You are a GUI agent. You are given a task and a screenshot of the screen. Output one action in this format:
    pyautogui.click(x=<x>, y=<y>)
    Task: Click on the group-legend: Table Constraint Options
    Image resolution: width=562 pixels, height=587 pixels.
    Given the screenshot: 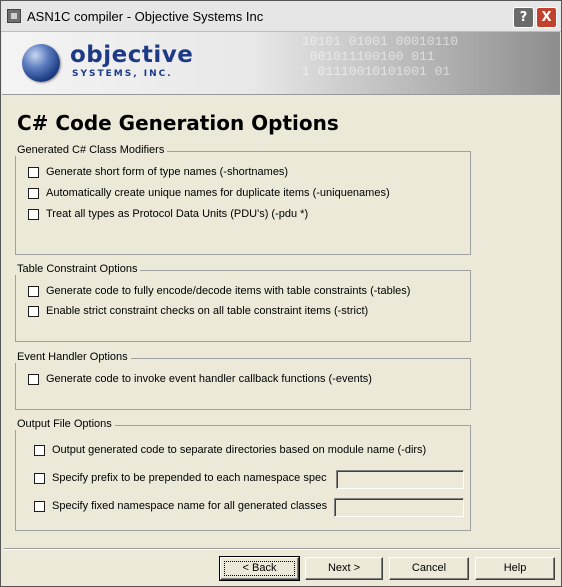 What is the action you would take?
    pyautogui.click(x=77, y=269)
    